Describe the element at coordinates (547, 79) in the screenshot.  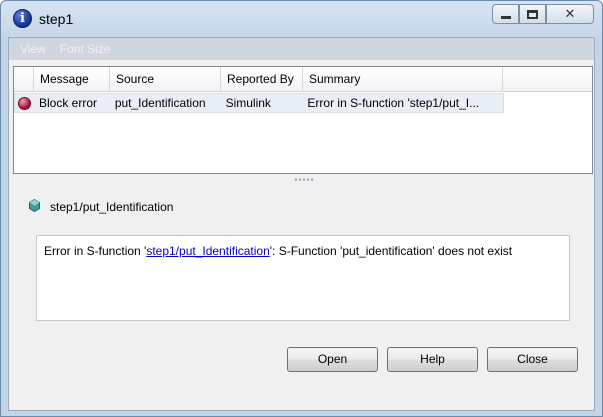
I see `column-header-filler` at that location.